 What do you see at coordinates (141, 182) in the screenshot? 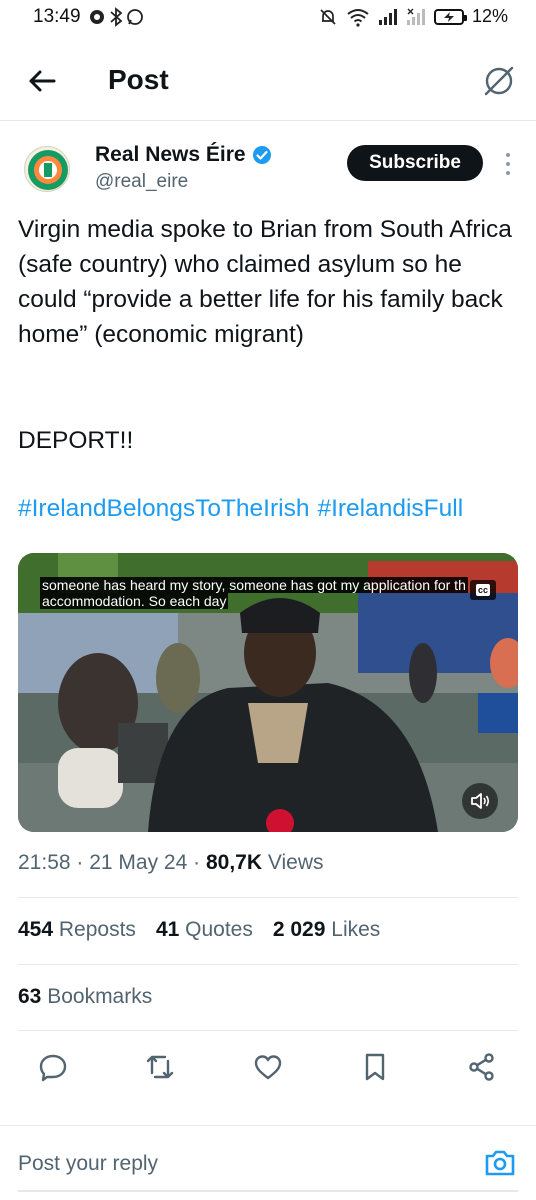
I see `author-handle: @real_eire` at bounding box center [141, 182].